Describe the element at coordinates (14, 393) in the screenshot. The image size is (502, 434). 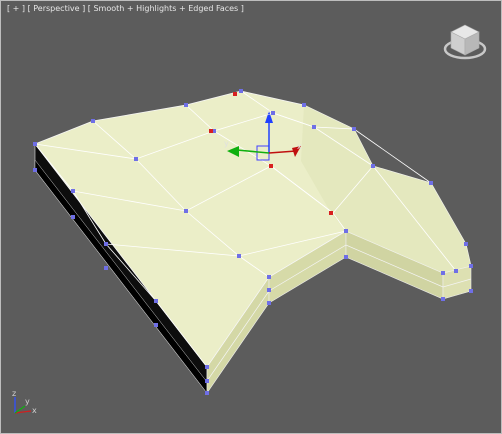
I see `tripod-z-label: z` at that location.